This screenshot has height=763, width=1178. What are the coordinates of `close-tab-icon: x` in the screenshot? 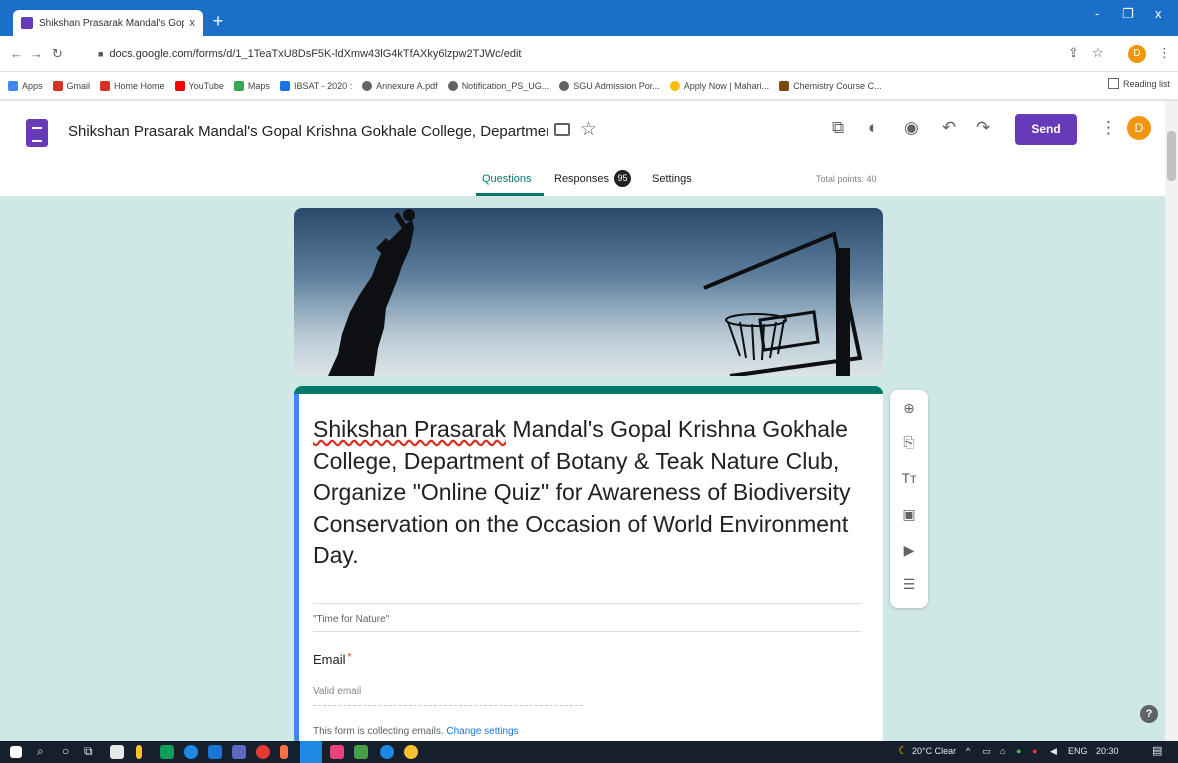 It's located at (193, 23).